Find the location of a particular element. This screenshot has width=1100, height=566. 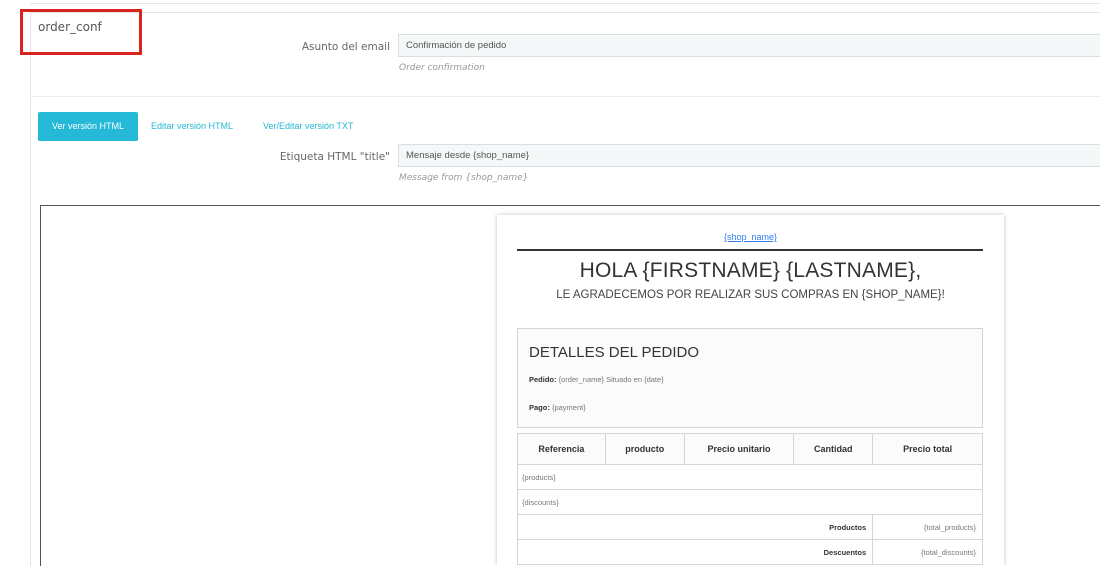

table-row: {discounts} is located at coordinates (750, 502).